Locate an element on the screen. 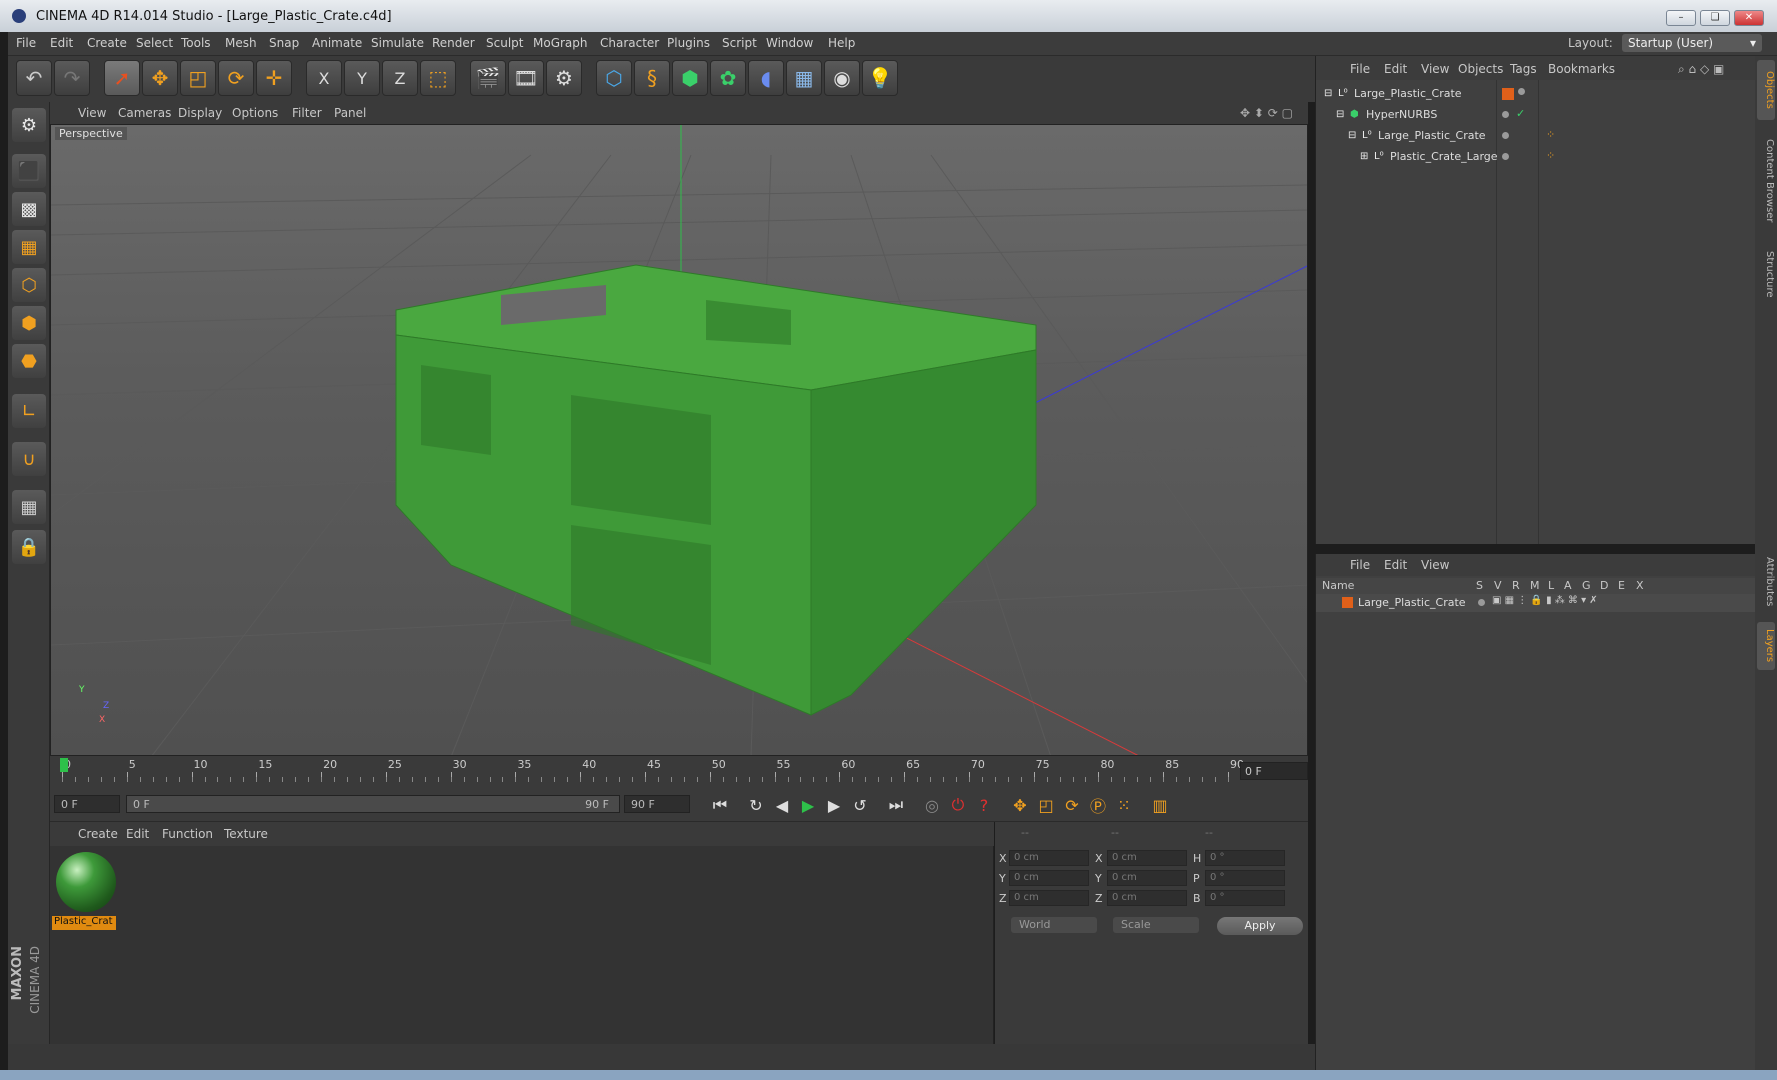  menu-file: File is located at coordinates (26, 43).